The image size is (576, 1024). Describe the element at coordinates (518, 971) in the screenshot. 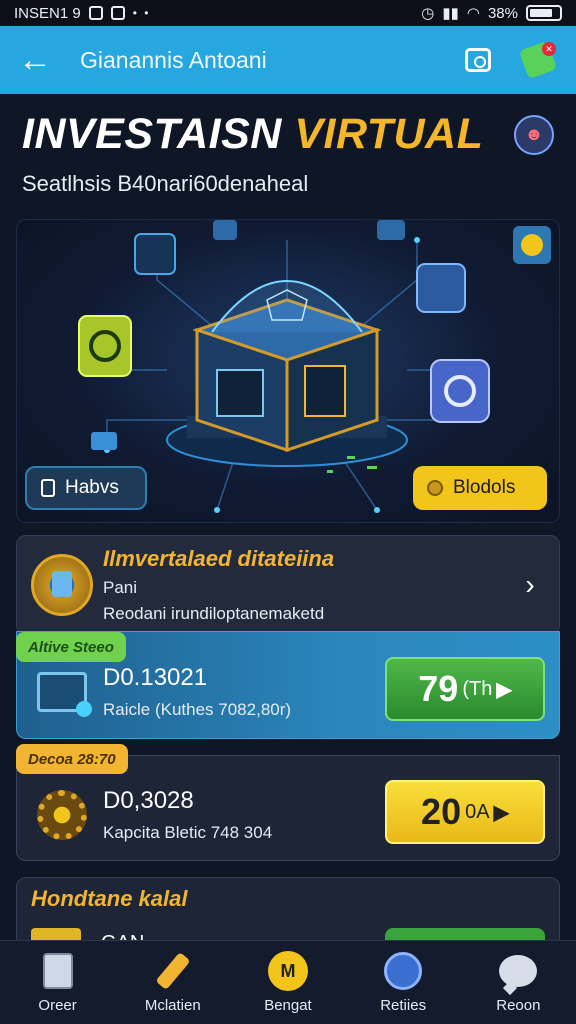

I see `chat-icon` at that location.